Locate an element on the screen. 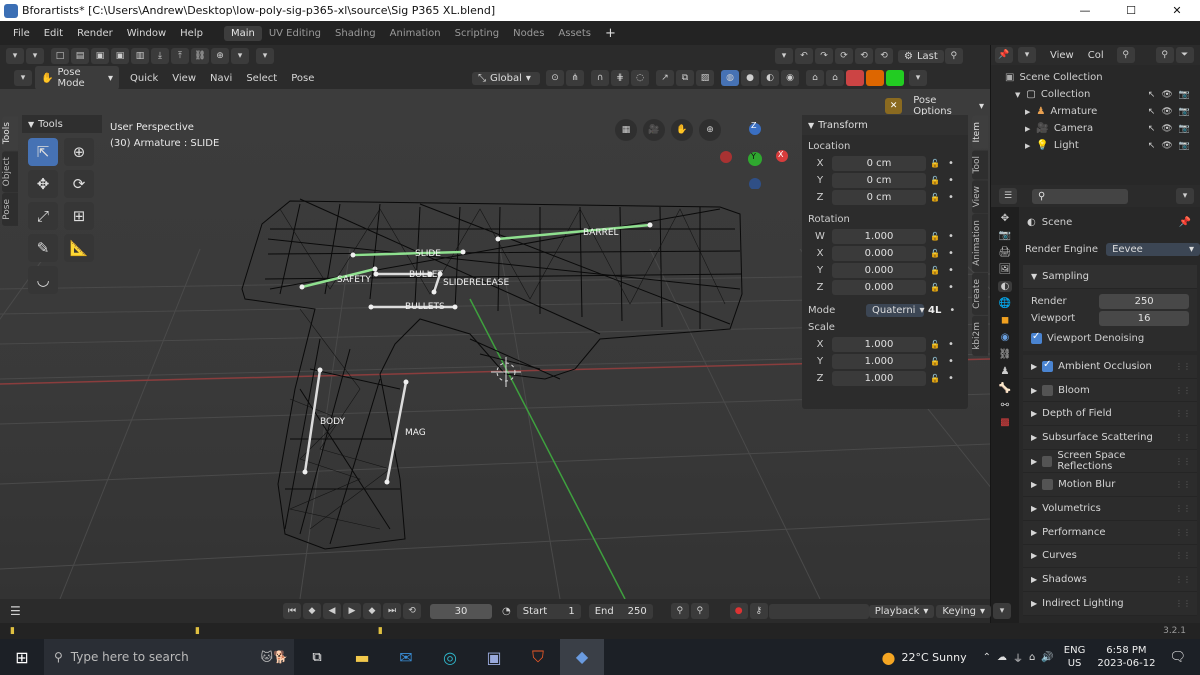  tab-tool: Tool is located at coordinates (980, 164).